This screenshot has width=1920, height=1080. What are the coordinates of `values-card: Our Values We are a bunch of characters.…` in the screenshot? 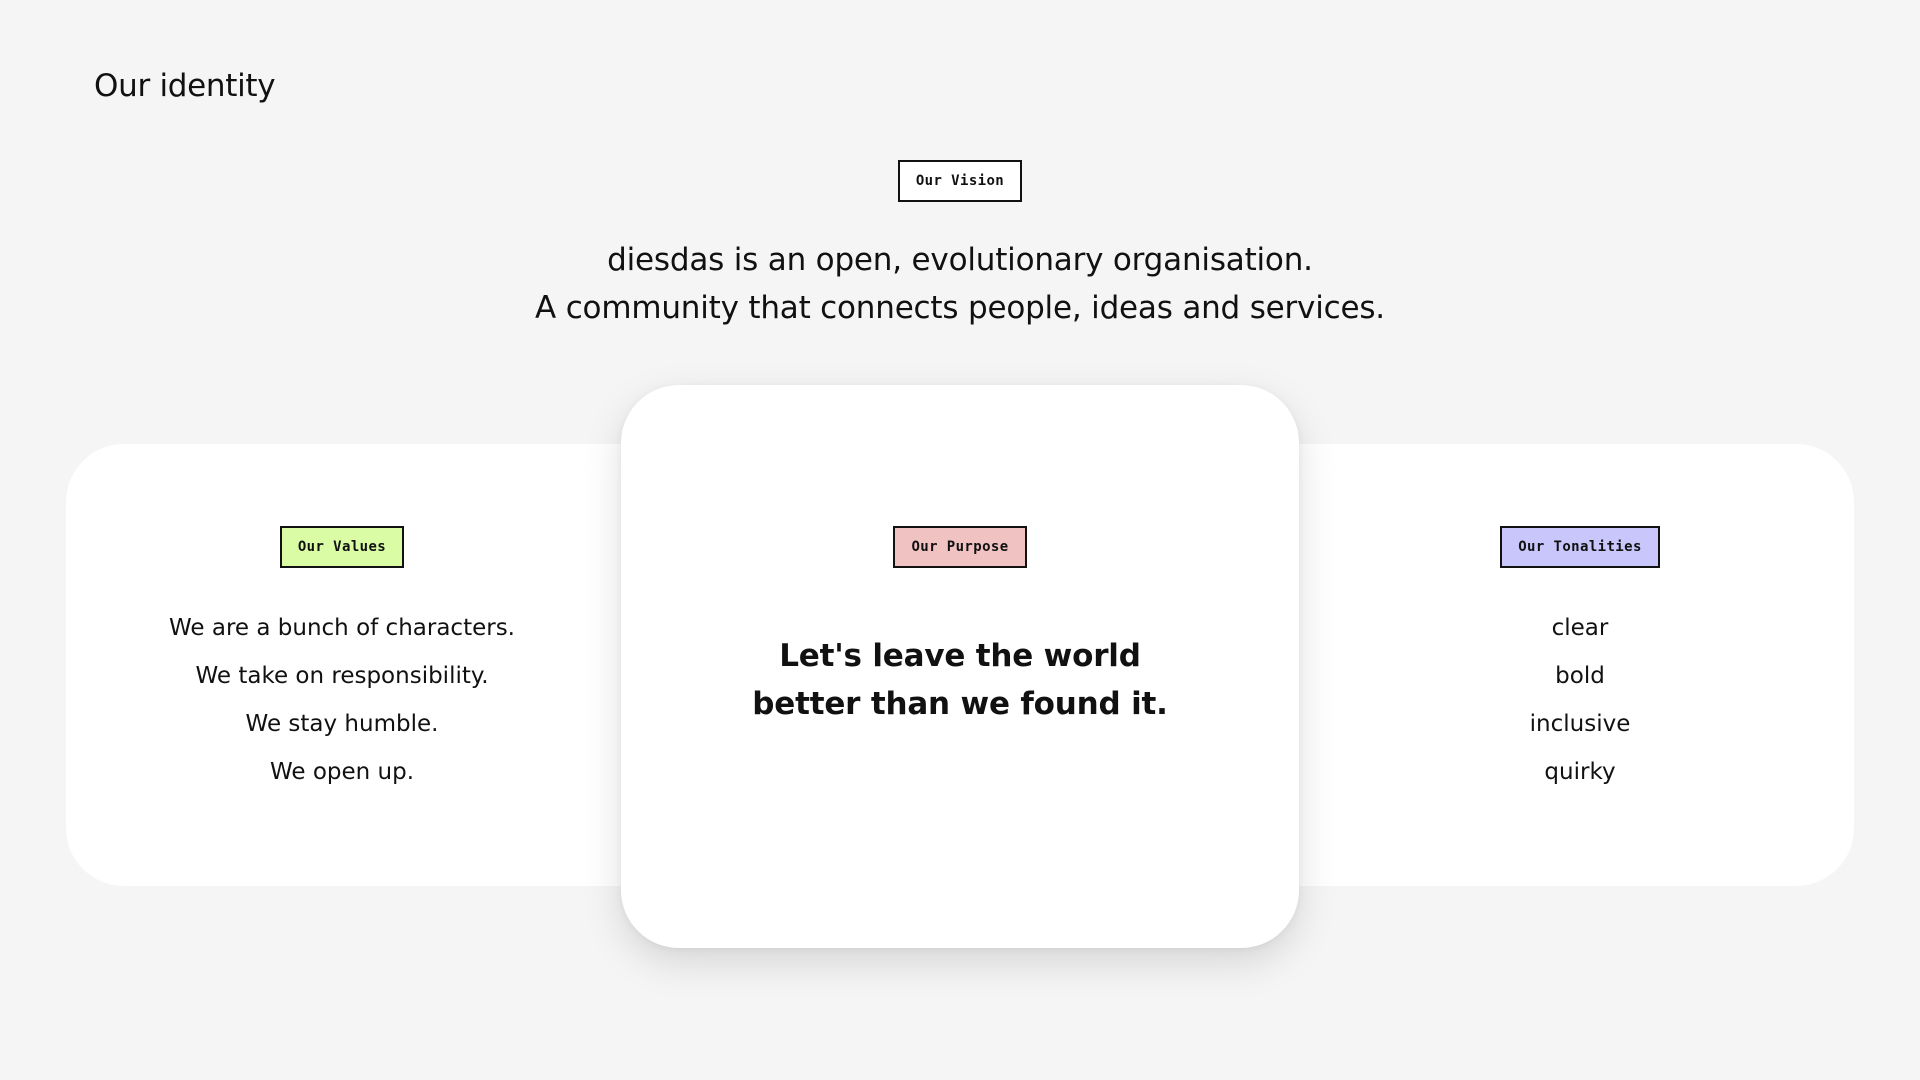 It's located at (386, 665).